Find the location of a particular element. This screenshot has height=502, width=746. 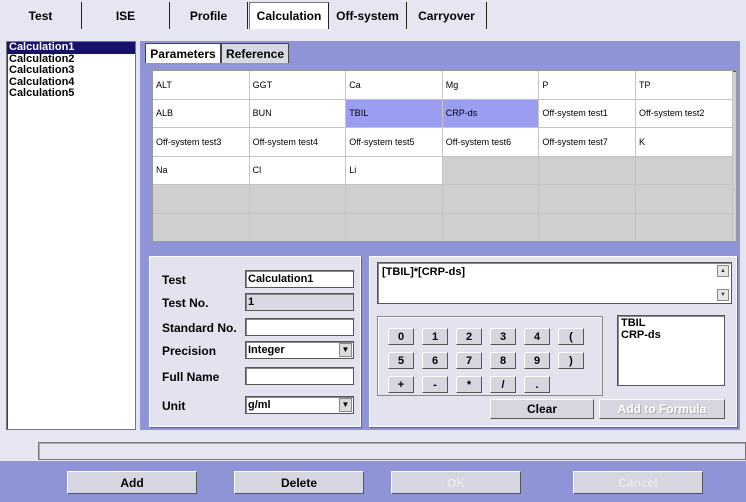

ok-button: OK is located at coordinates (456, 482).